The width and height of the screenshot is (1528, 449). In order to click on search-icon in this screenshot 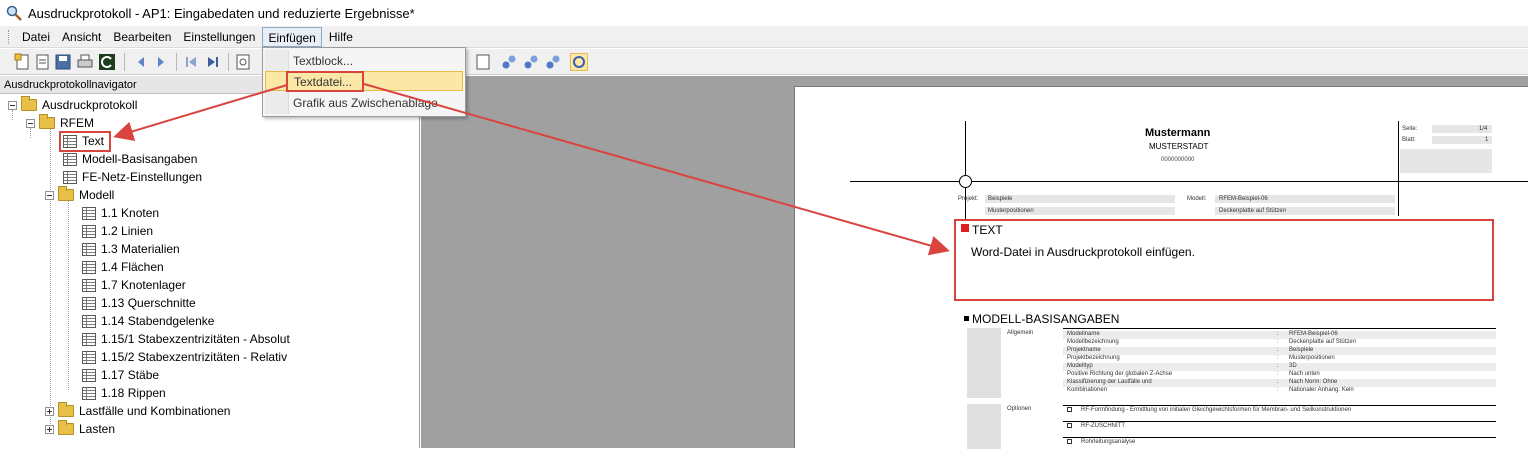, I will do `click(579, 62)`.